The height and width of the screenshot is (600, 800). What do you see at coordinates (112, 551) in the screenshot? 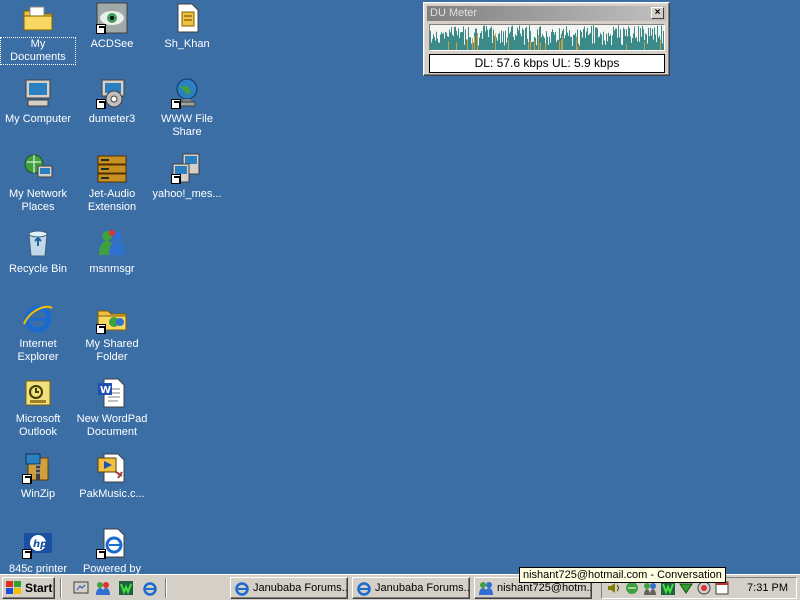
I see `desktop-icon-powered-by: Powered by` at bounding box center [112, 551].